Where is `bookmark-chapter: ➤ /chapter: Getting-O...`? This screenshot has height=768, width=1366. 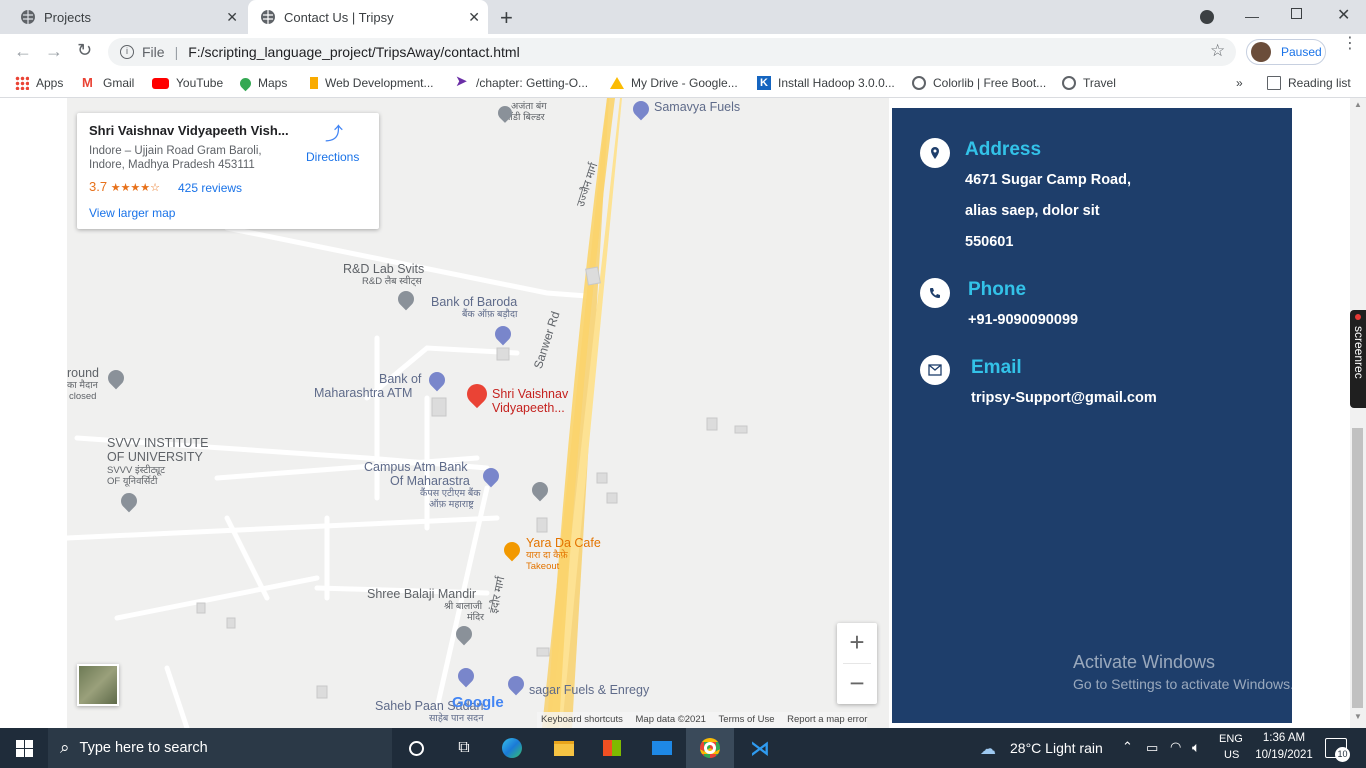
bookmark-chapter: ➤ /chapter: Getting-O... is located at coordinates (521, 82).